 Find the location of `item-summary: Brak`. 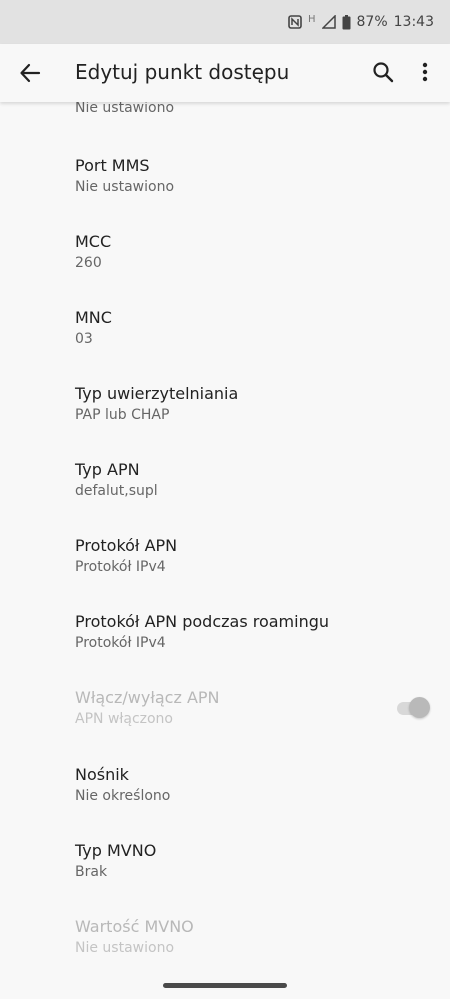

item-summary: Brak is located at coordinates (91, 872).